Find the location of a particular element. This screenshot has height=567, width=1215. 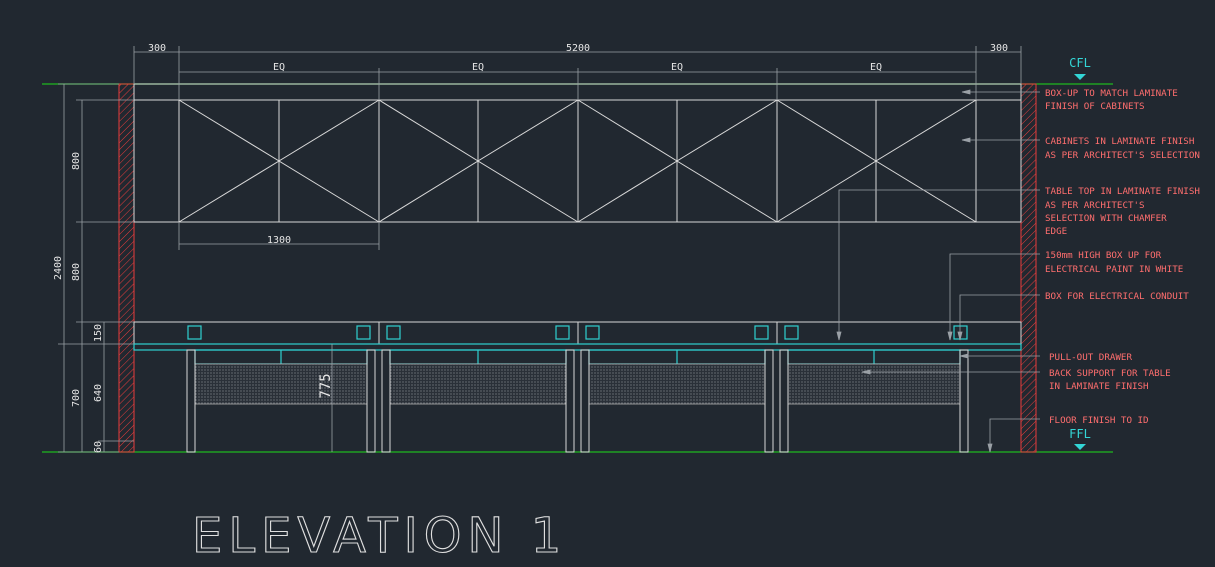

dim-mid: 800 is located at coordinates (76, 272).